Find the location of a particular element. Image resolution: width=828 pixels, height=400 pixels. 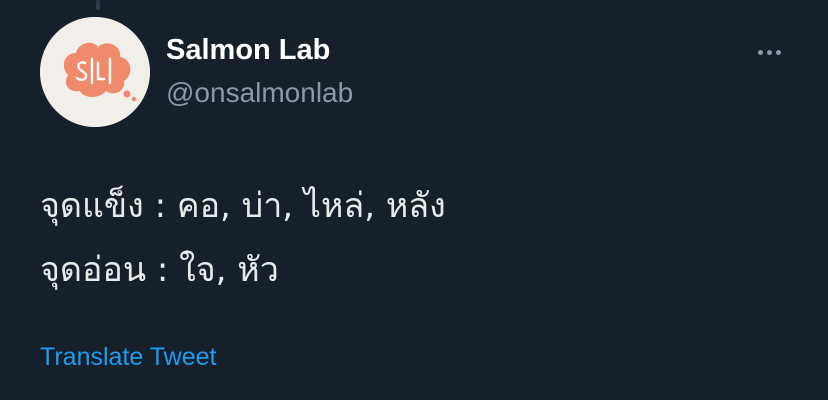

salmon-lab-logo-icon is located at coordinates (95, 72).